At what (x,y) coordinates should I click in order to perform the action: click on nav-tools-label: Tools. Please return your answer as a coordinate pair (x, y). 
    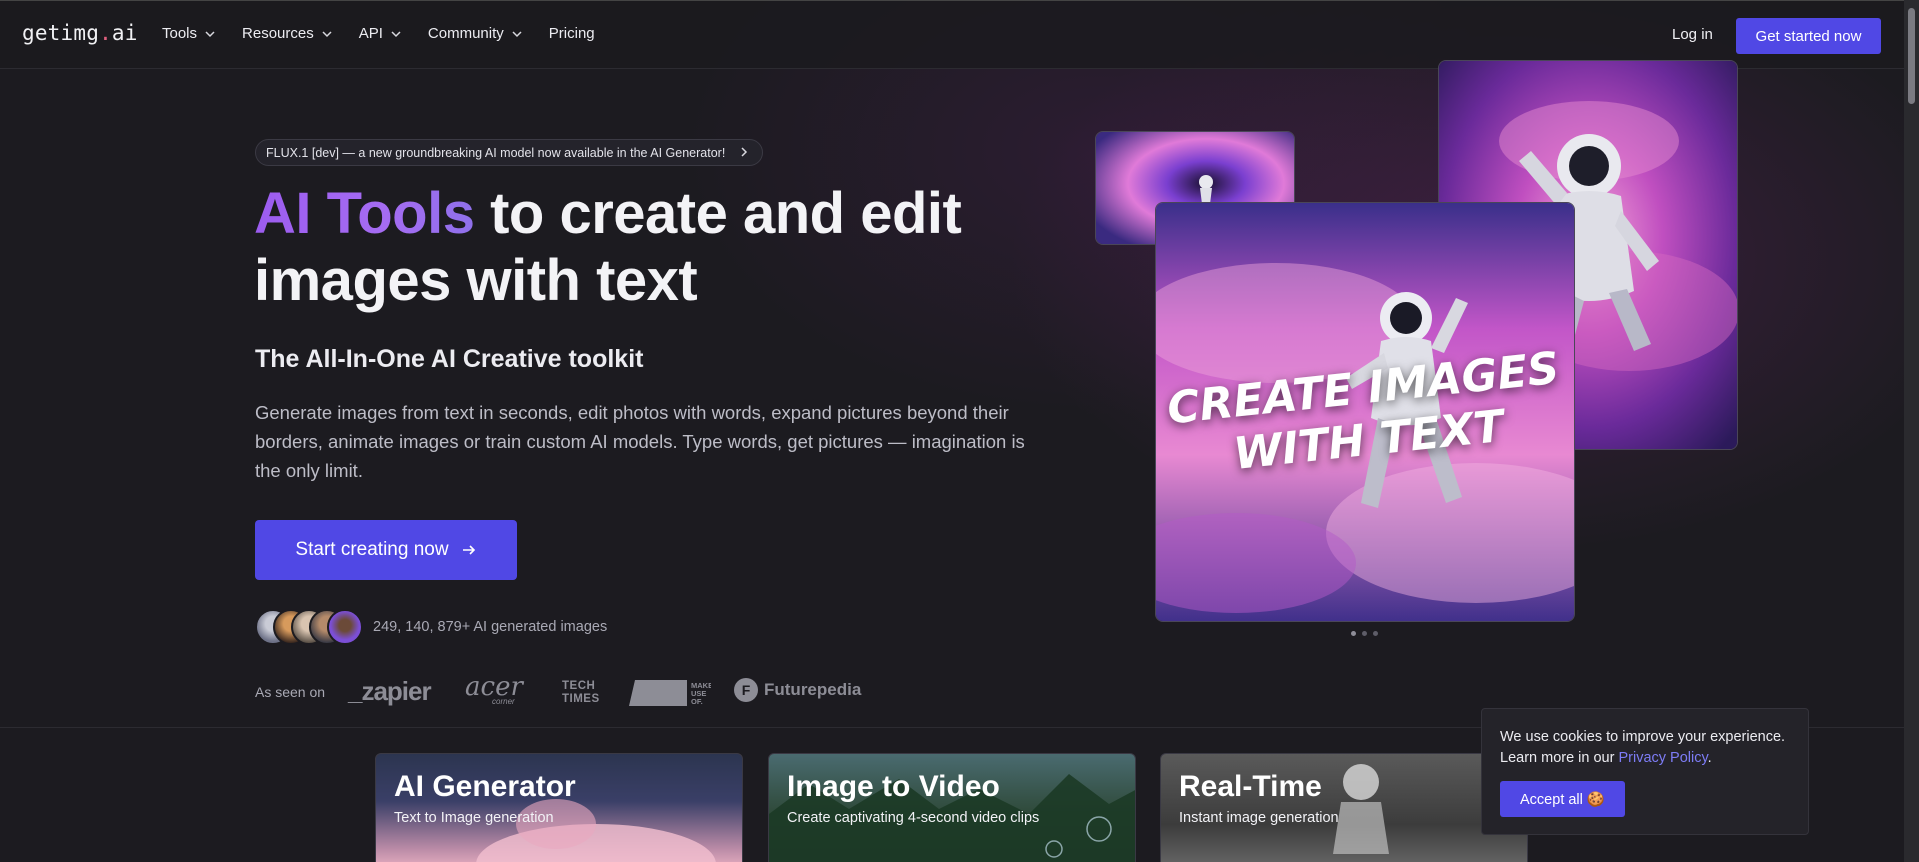
    Looking at the image, I should click on (180, 33).